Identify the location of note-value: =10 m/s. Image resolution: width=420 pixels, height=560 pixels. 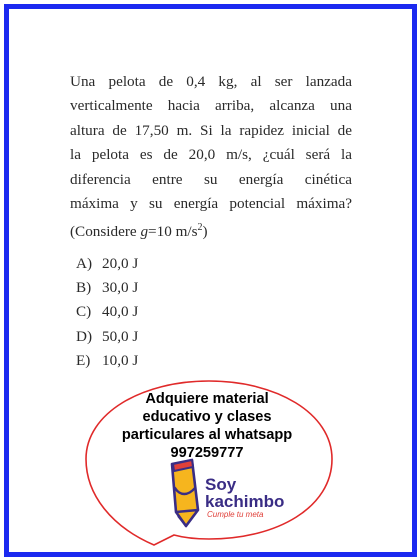
(173, 232).